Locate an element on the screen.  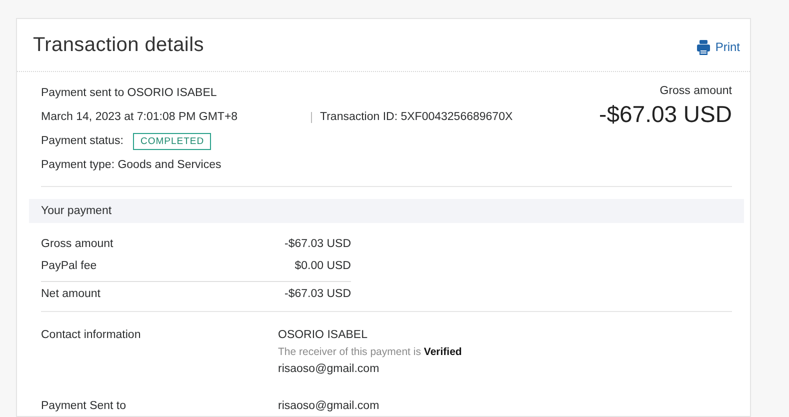
section-header: Your payment is located at coordinates (386, 211).